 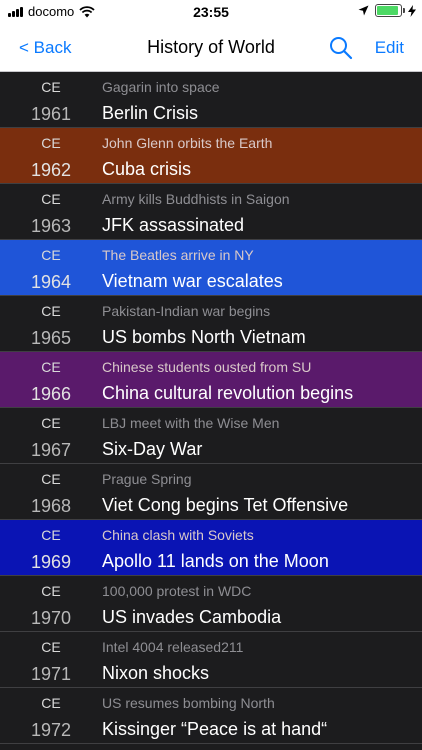 What do you see at coordinates (51, 282) in the screenshot?
I see `year-label: 1964` at bounding box center [51, 282].